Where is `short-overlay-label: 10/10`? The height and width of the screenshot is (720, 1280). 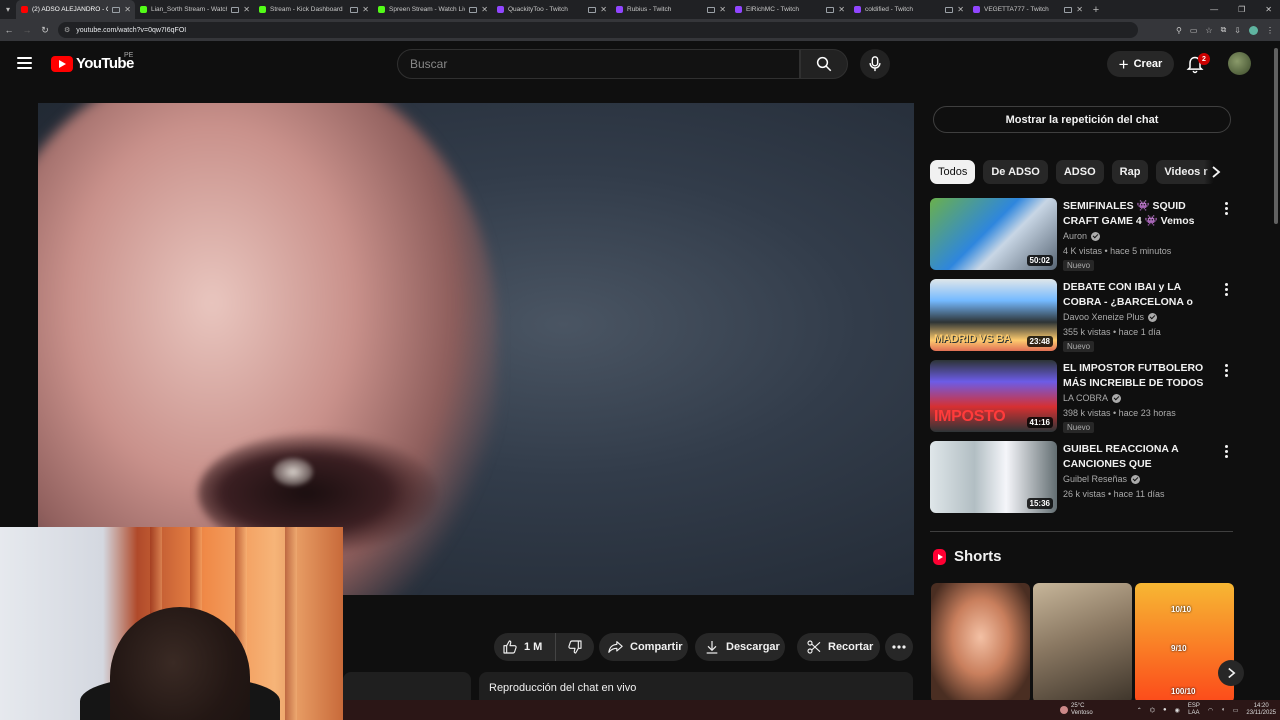 short-overlay-label: 10/10 is located at coordinates (1181, 609).